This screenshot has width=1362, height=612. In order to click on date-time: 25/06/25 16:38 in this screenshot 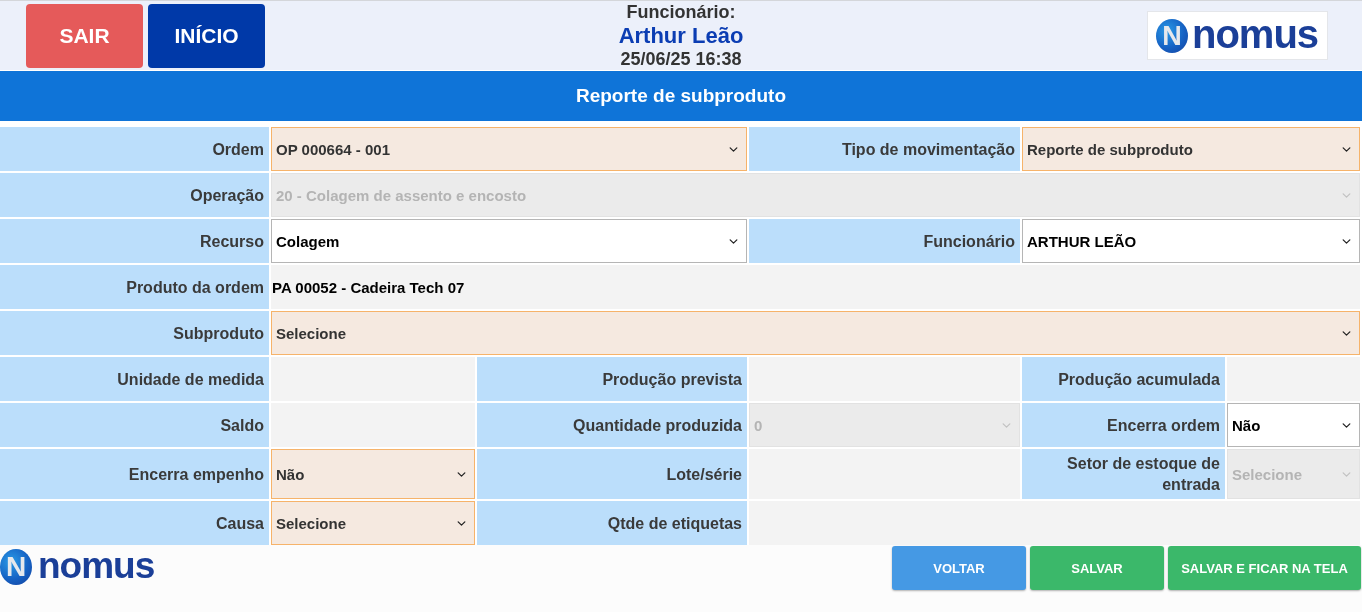, I will do `click(681, 59)`.